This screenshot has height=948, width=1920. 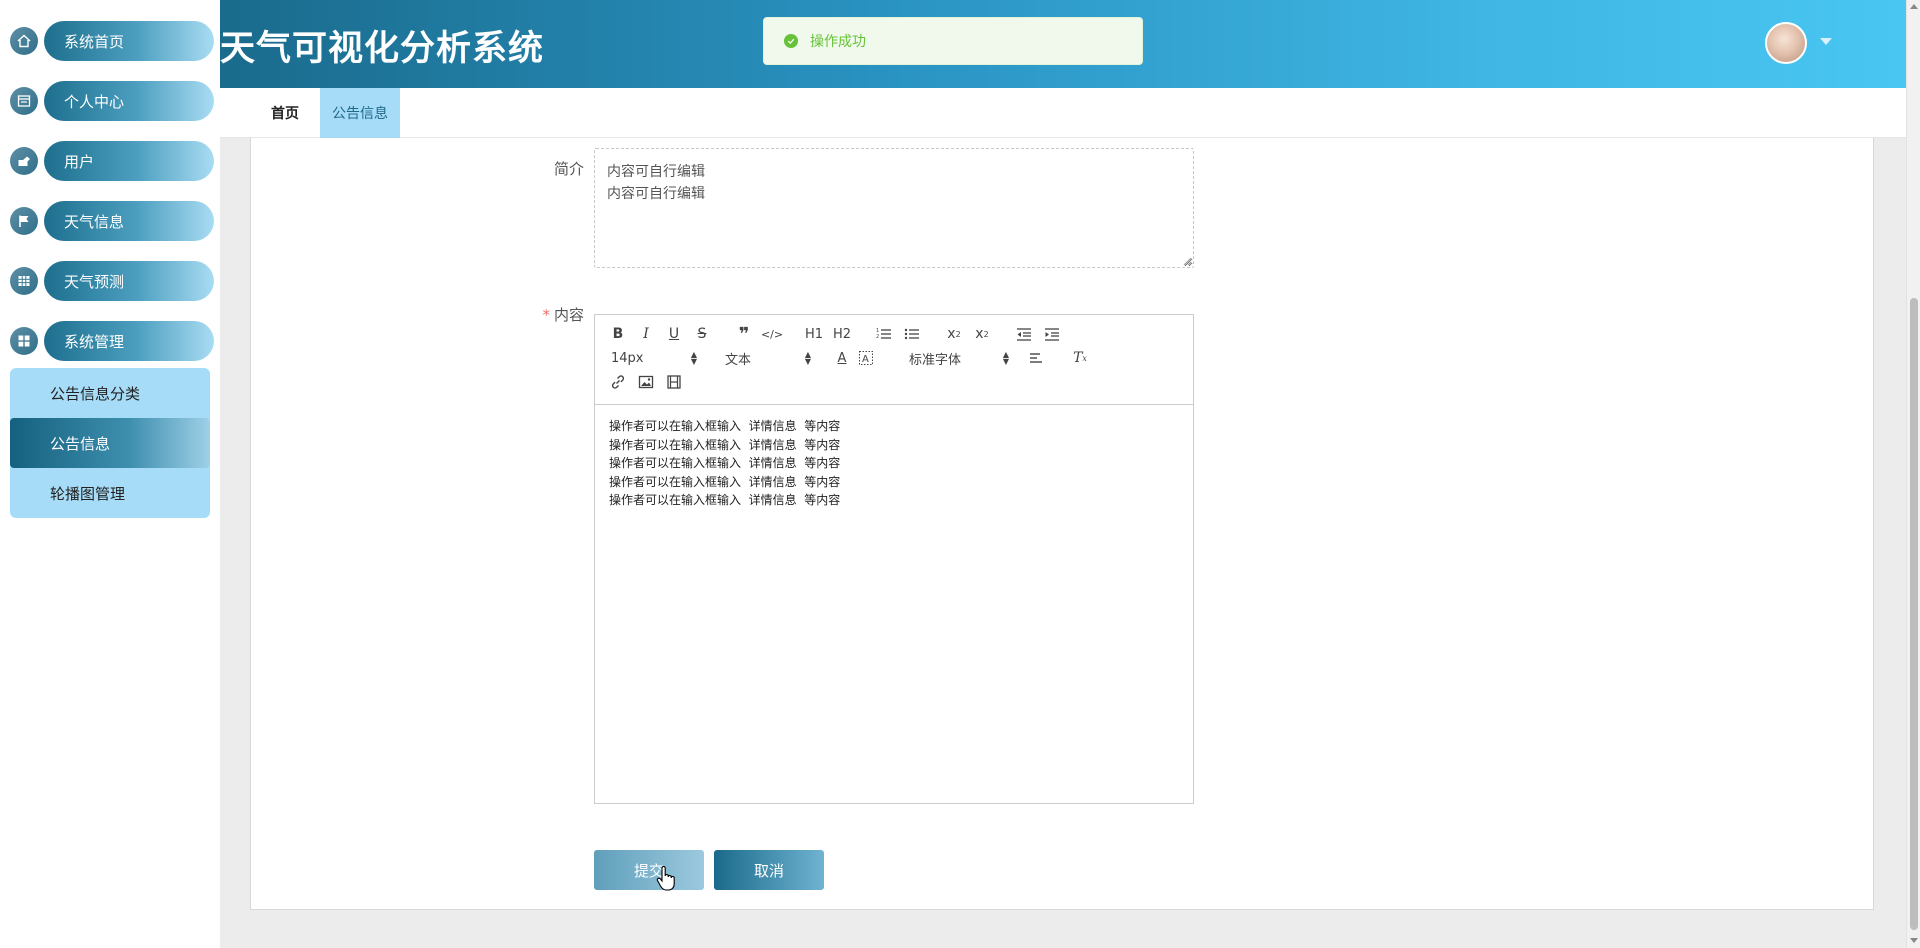 What do you see at coordinates (24, 41) in the screenshot?
I see `home-icon` at bounding box center [24, 41].